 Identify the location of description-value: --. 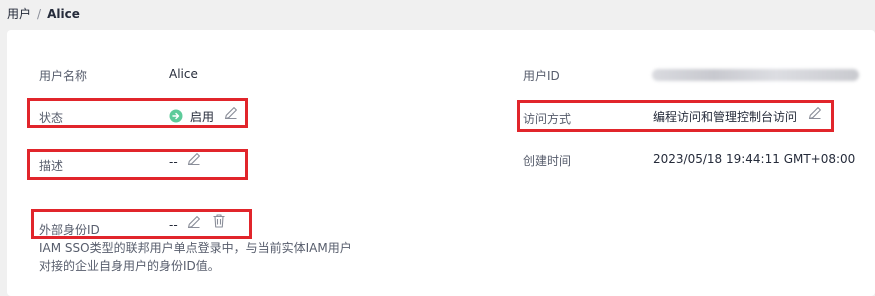
(173, 162).